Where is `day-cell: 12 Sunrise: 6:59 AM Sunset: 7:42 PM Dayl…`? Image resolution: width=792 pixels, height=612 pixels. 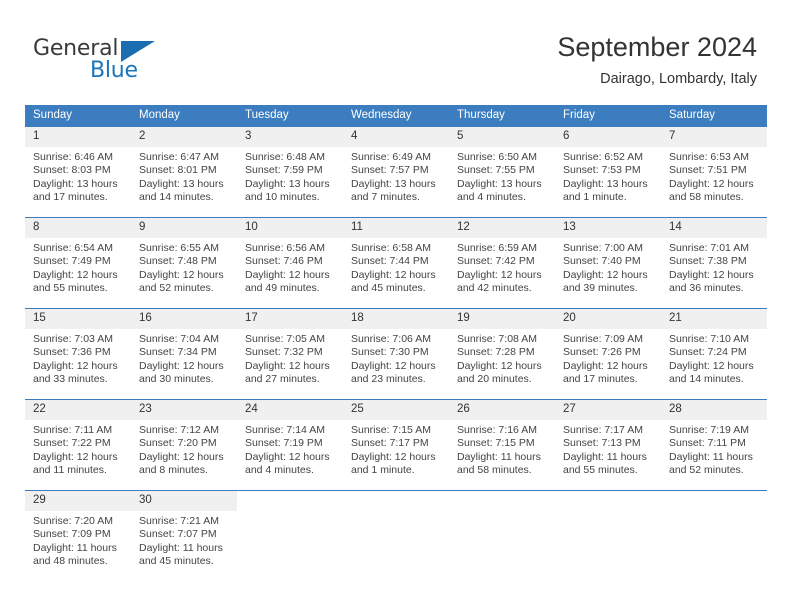 day-cell: 12 Sunrise: 6:59 AM Sunset: 7:42 PM Dayl… is located at coordinates (502, 258).